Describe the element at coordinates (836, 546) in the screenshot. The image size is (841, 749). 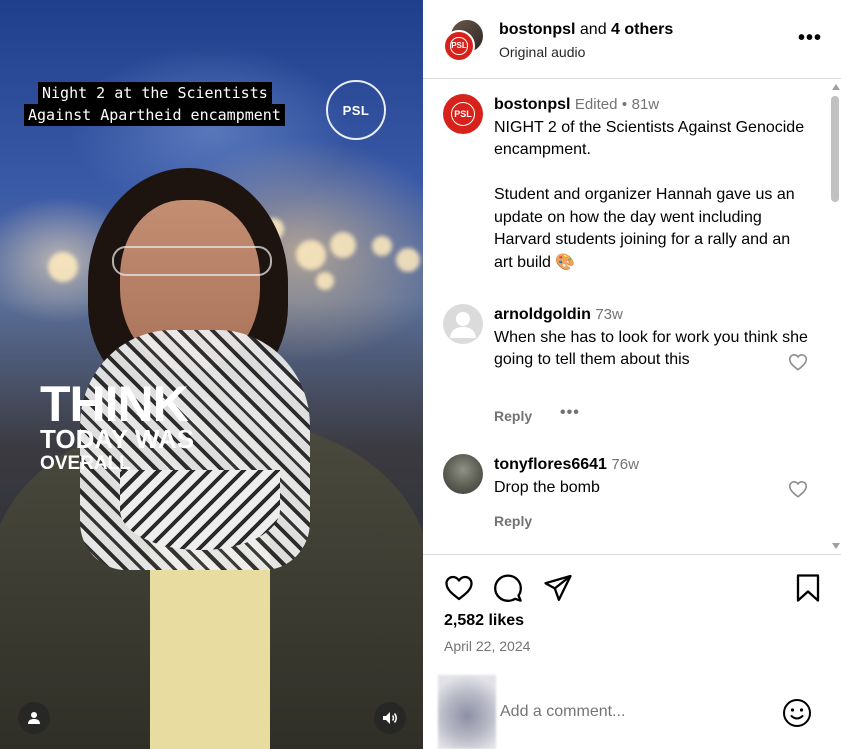
I see `scroll-down-arrow-icon` at that location.